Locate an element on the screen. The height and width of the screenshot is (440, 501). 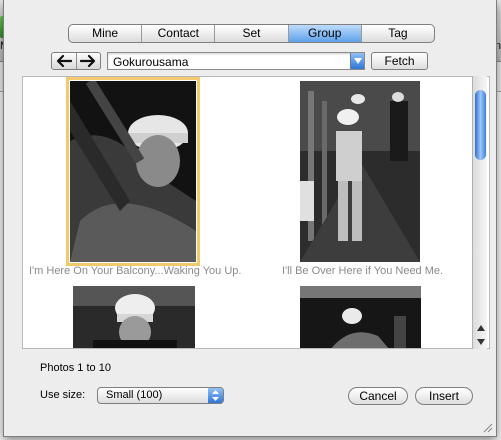
nav-buttons is located at coordinates (76, 61).